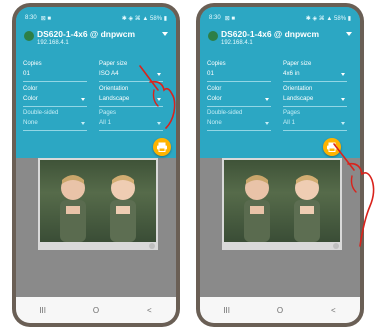 The width and height of the screenshot is (381, 331). I want to click on paper-size-field: Paper size ISO A4, so click(131, 71).